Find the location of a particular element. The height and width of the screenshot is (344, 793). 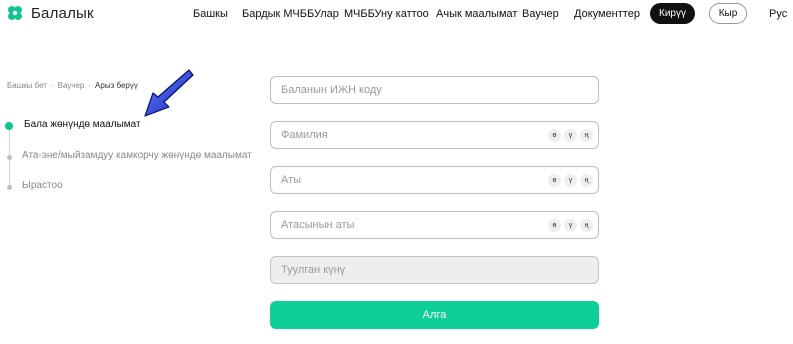

patronymic-placeholder: Атасынын аты is located at coordinates (318, 225).